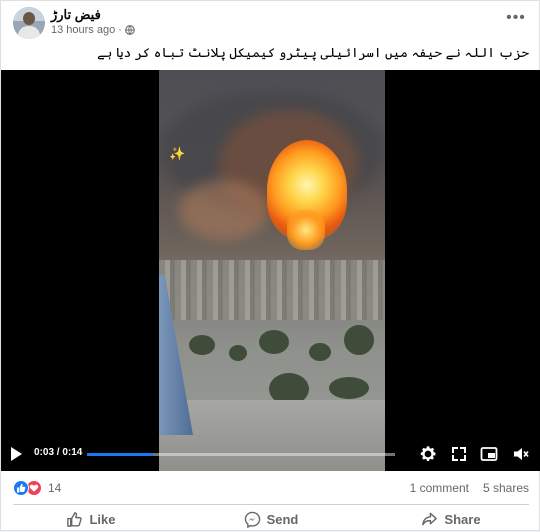 This screenshot has width=540, height=532. What do you see at coordinates (439, 488) in the screenshot?
I see `comment-count: 1 comment` at bounding box center [439, 488].